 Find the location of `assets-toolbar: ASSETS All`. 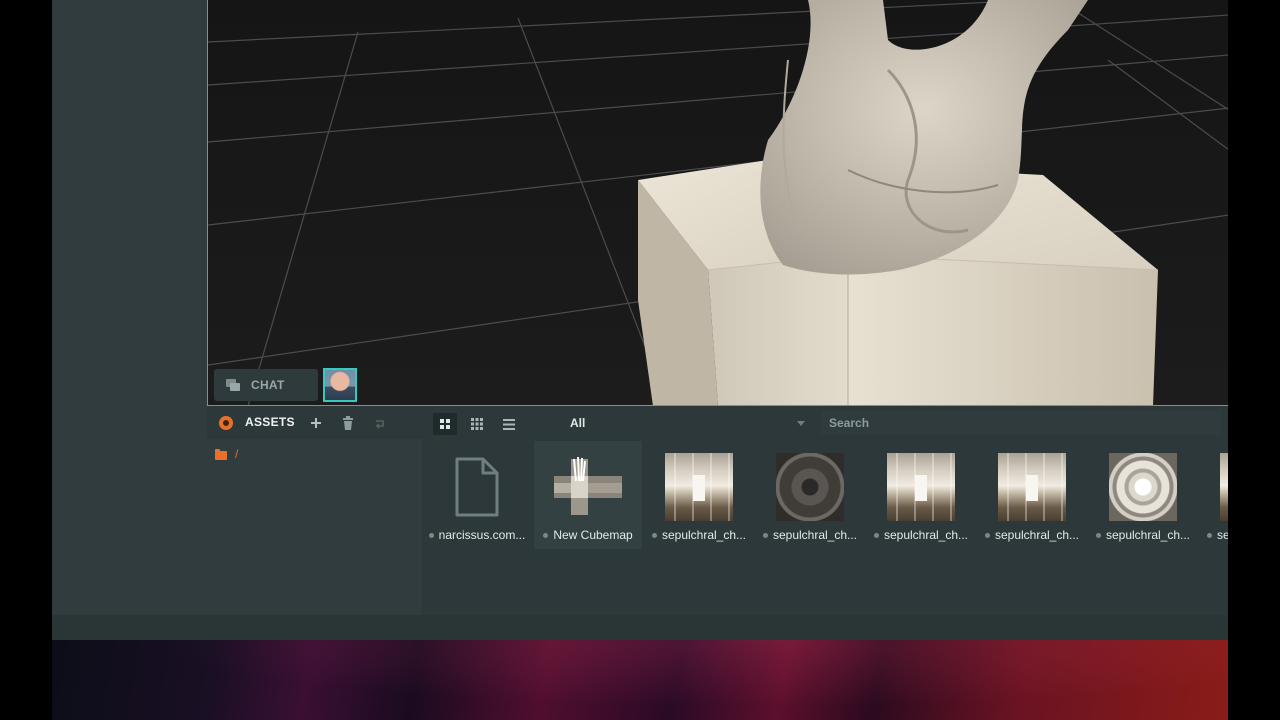

assets-toolbar: ASSETS All is located at coordinates (717, 423).